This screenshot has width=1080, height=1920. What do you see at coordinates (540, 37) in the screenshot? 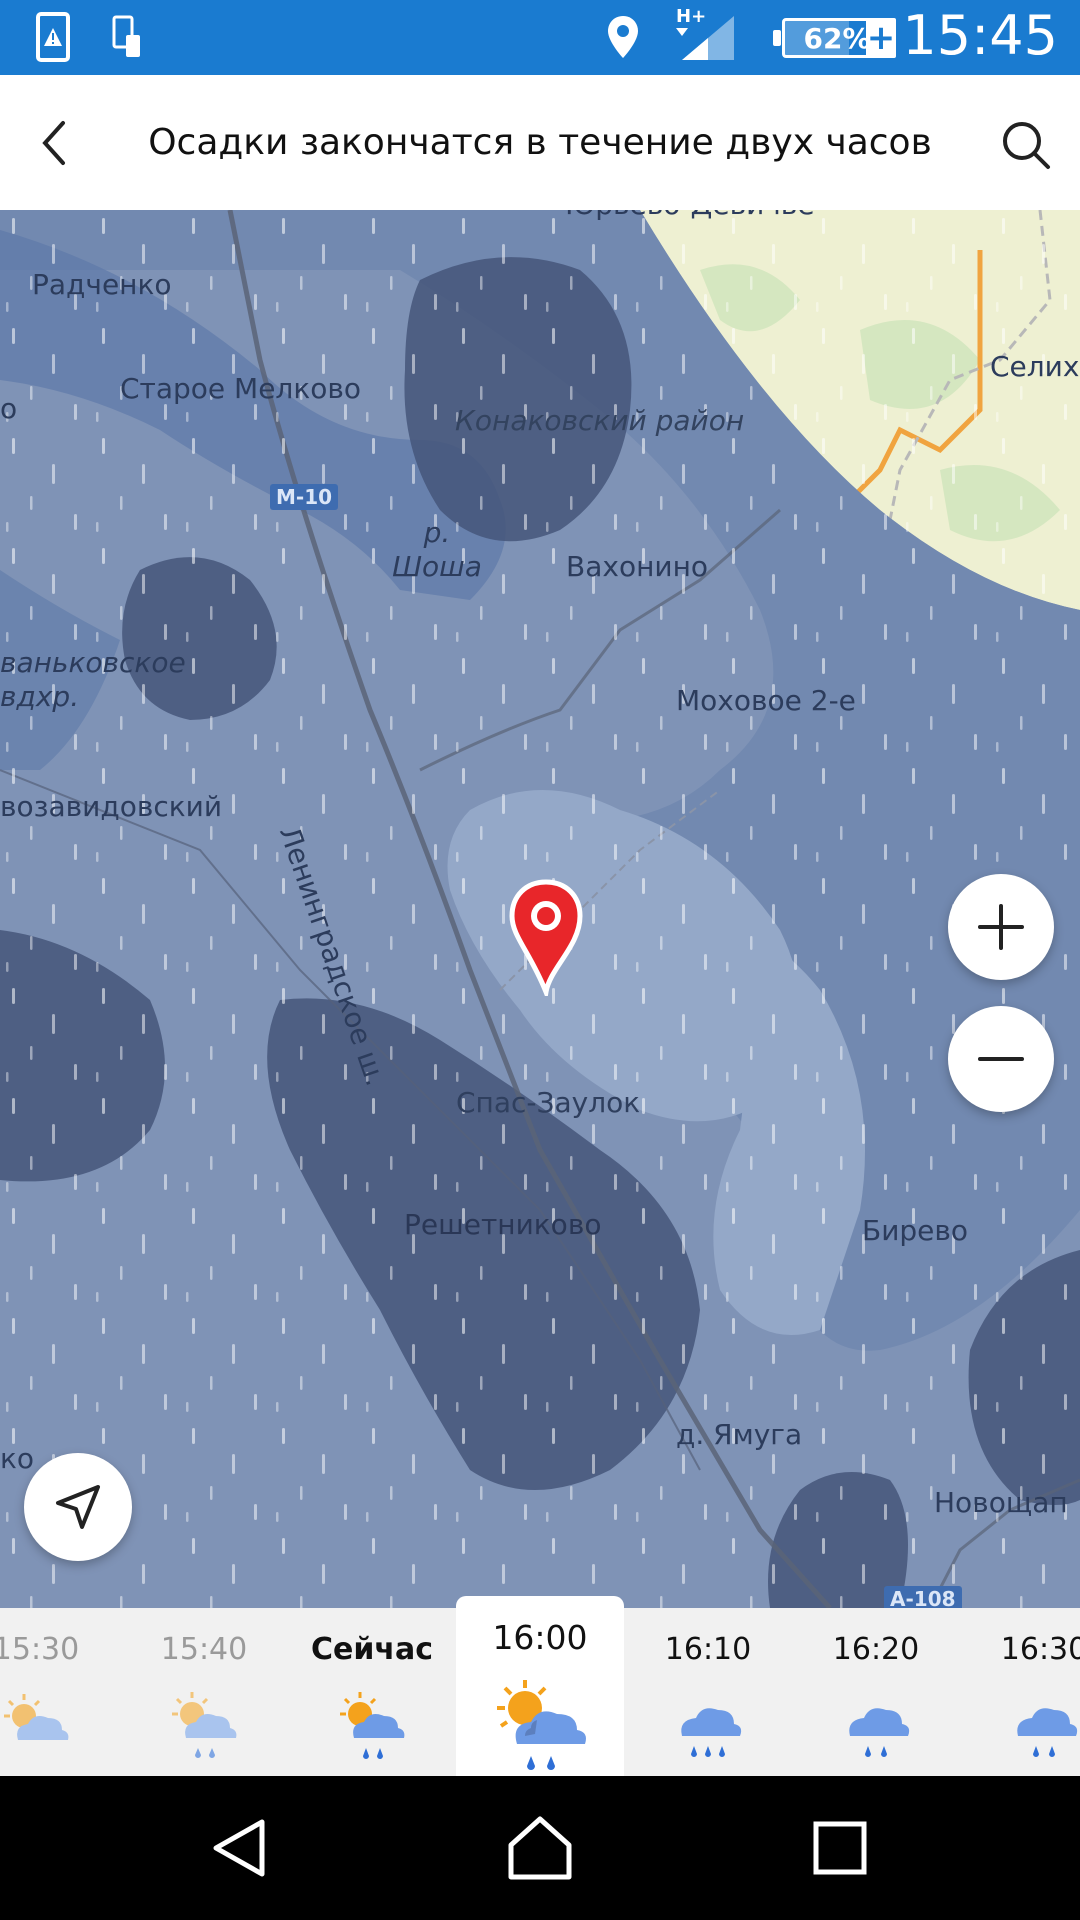
I see `status-bar: H+ 62% + 15:45` at bounding box center [540, 37].